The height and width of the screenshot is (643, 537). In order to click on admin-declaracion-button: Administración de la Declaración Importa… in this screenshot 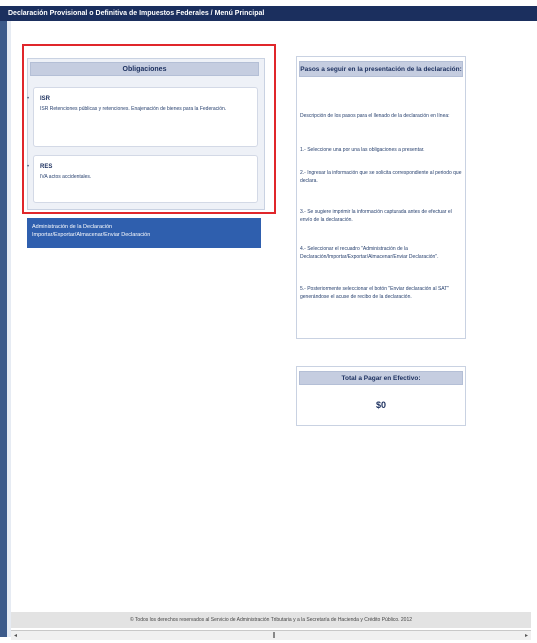, I will do `click(144, 233)`.